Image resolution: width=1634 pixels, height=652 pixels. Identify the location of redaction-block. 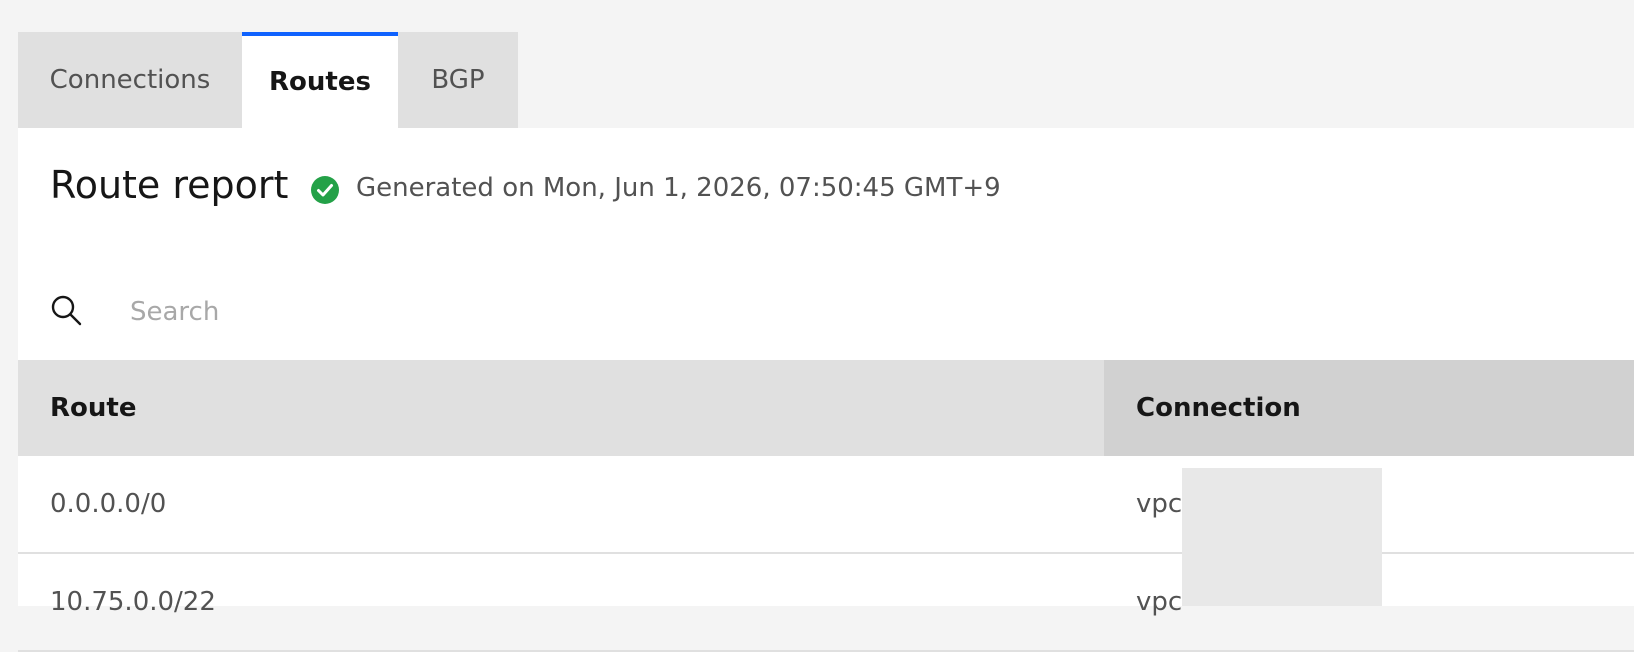
(1282, 537).